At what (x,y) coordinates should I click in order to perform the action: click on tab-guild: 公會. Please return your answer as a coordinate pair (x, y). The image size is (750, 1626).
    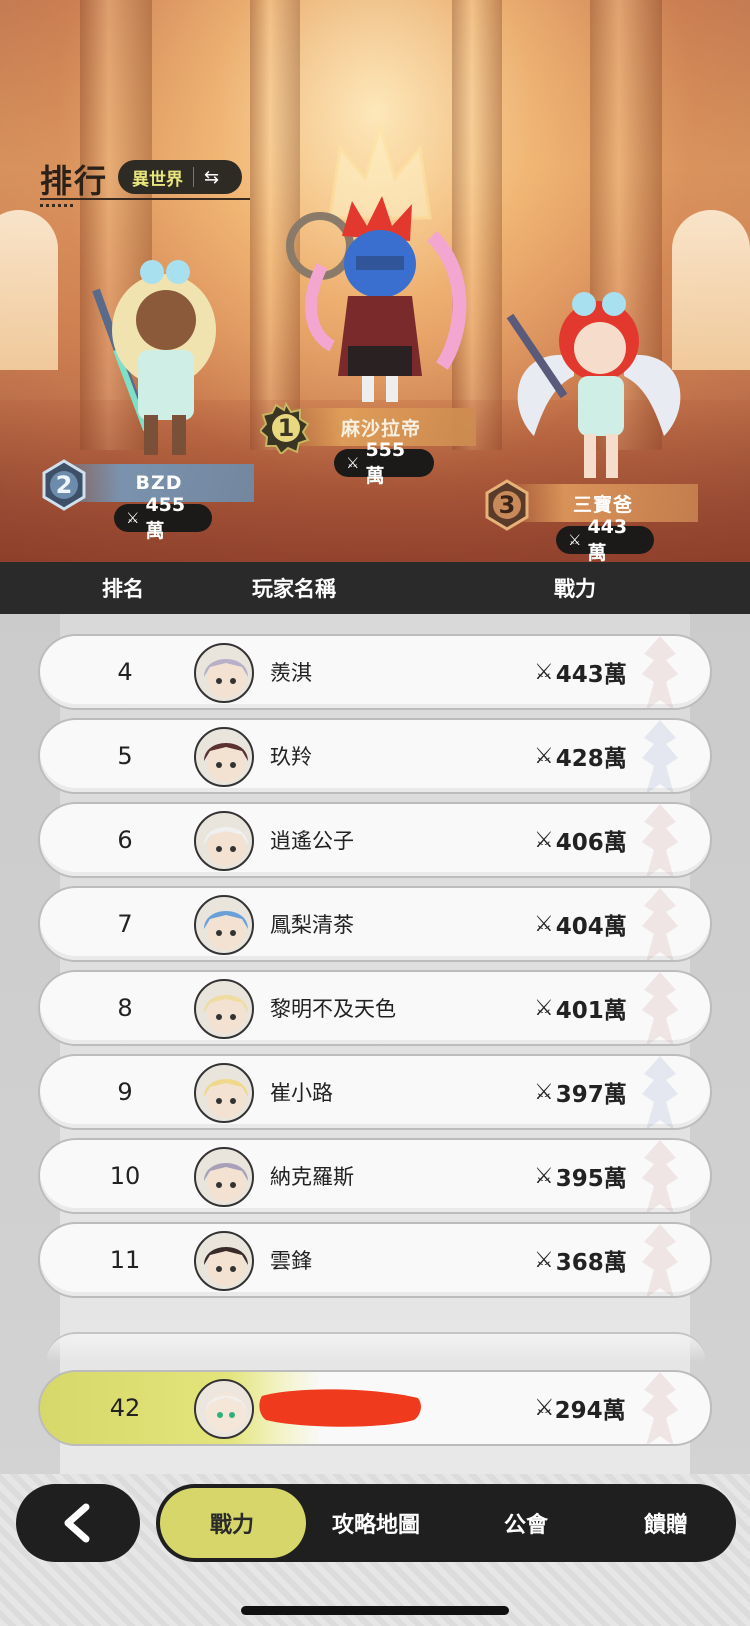
    Looking at the image, I should click on (526, 1523).